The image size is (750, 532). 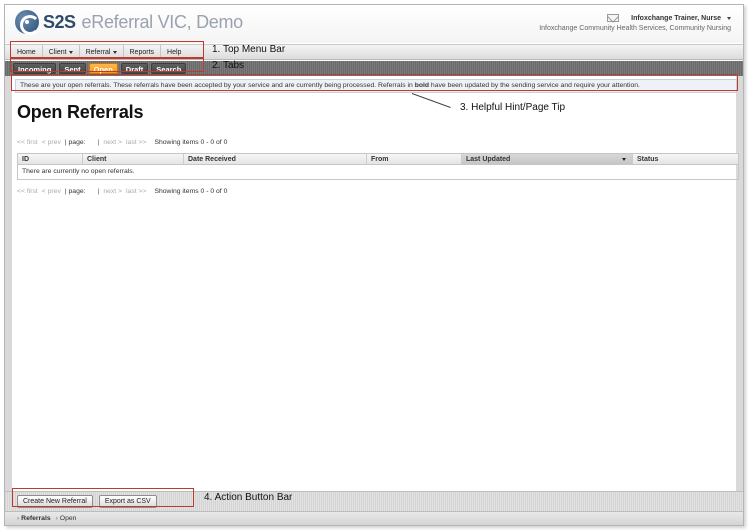 What do you see at coordinates (80, 112) in the screenshot?
I see `page-title: Open Referrals` at bounding box center [80, 112].